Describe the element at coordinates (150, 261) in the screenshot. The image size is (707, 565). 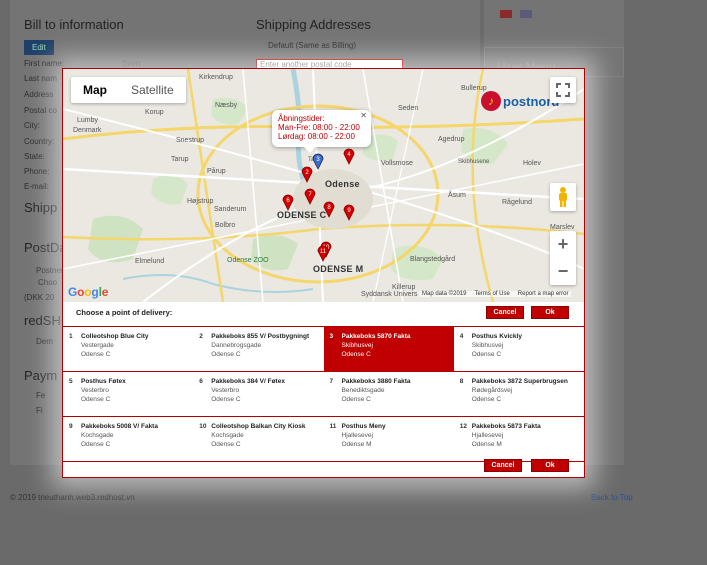
I see `map-place-label: Elmelund` at that location.